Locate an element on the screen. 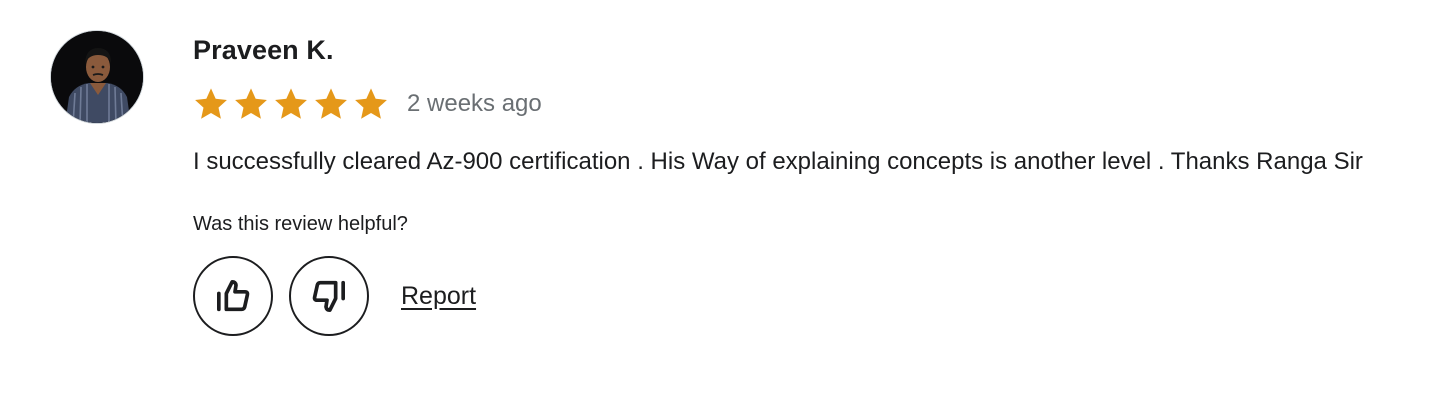 This screenshot has height=408, width=1431. thumbs-down-icon is located at coordinates (328, 296).